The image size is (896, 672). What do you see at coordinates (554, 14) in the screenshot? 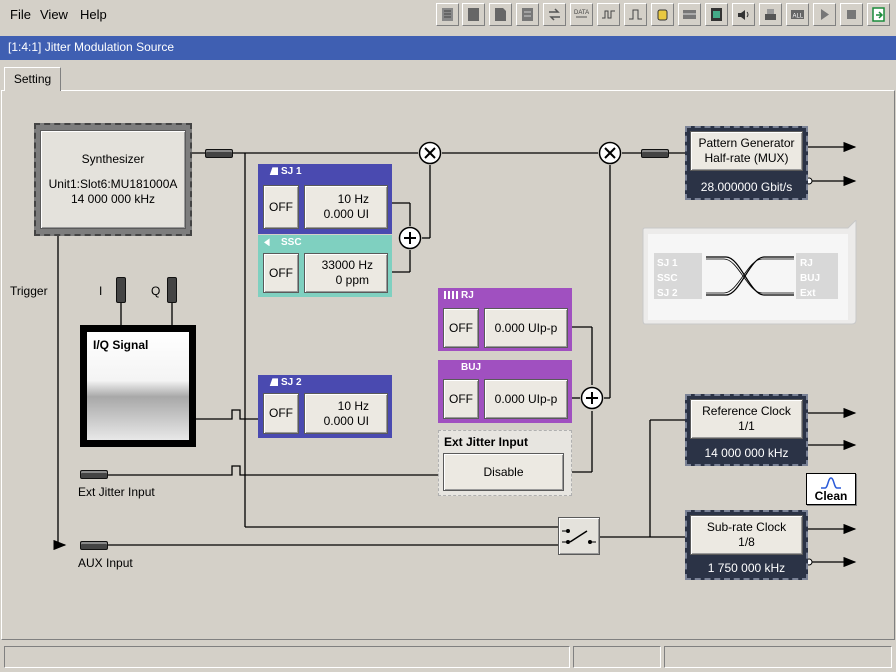
I see `shift-icon` at bounding box center [554, 14].